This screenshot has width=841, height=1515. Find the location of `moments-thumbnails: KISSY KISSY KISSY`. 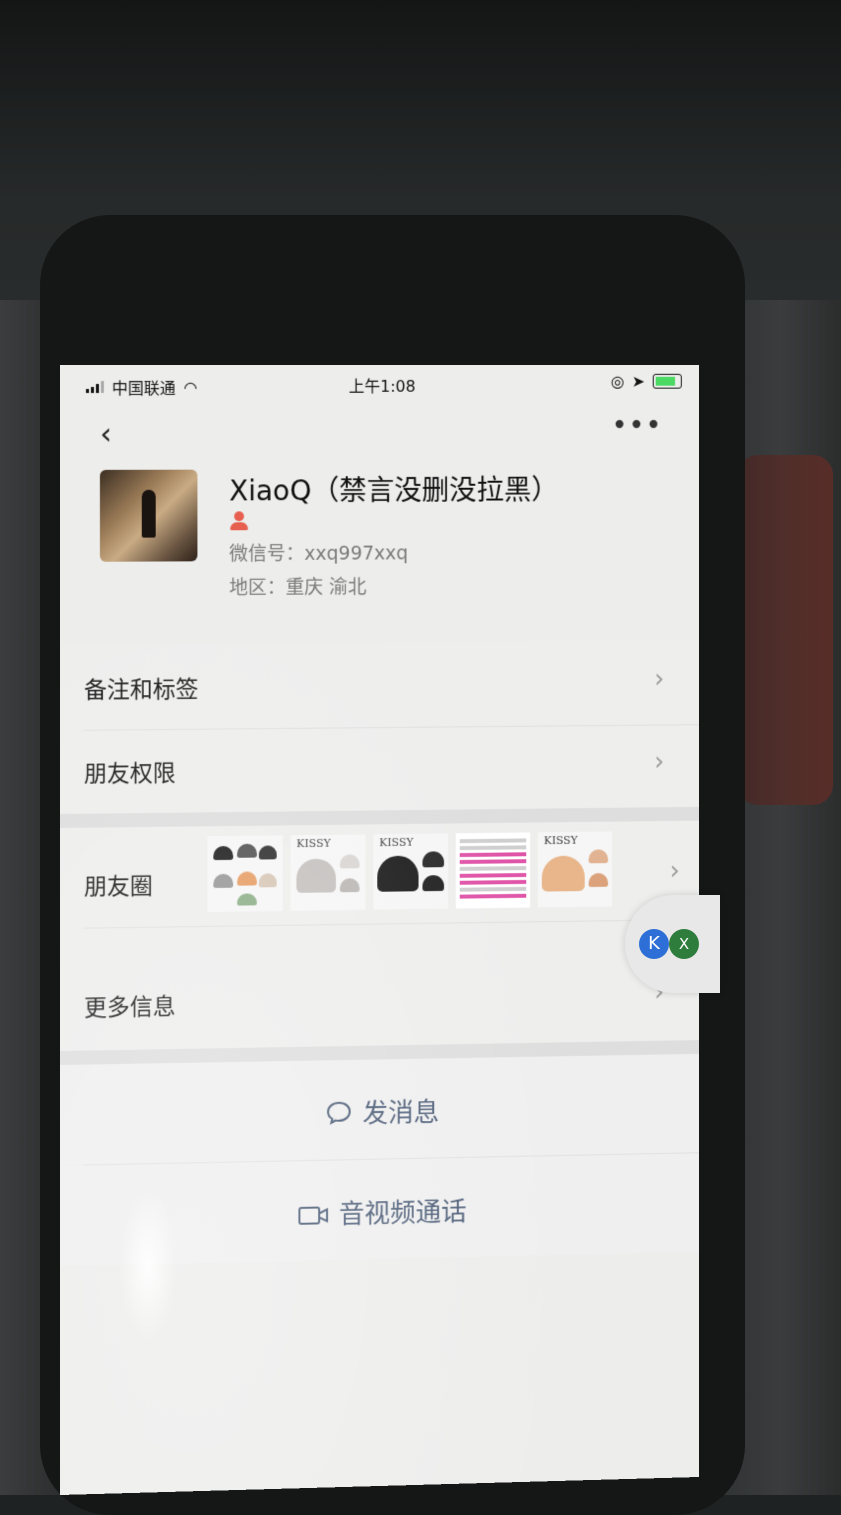

moments-thumbnails: KISSY KISSY KISSY is located at coordinates (409, 871).